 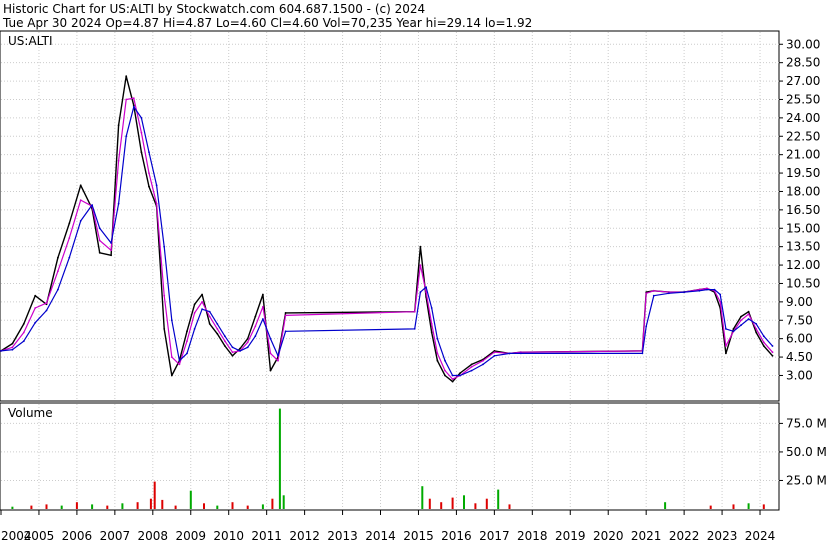 I want to click on x-tick-label: 2018, so click(x=532, y=536).